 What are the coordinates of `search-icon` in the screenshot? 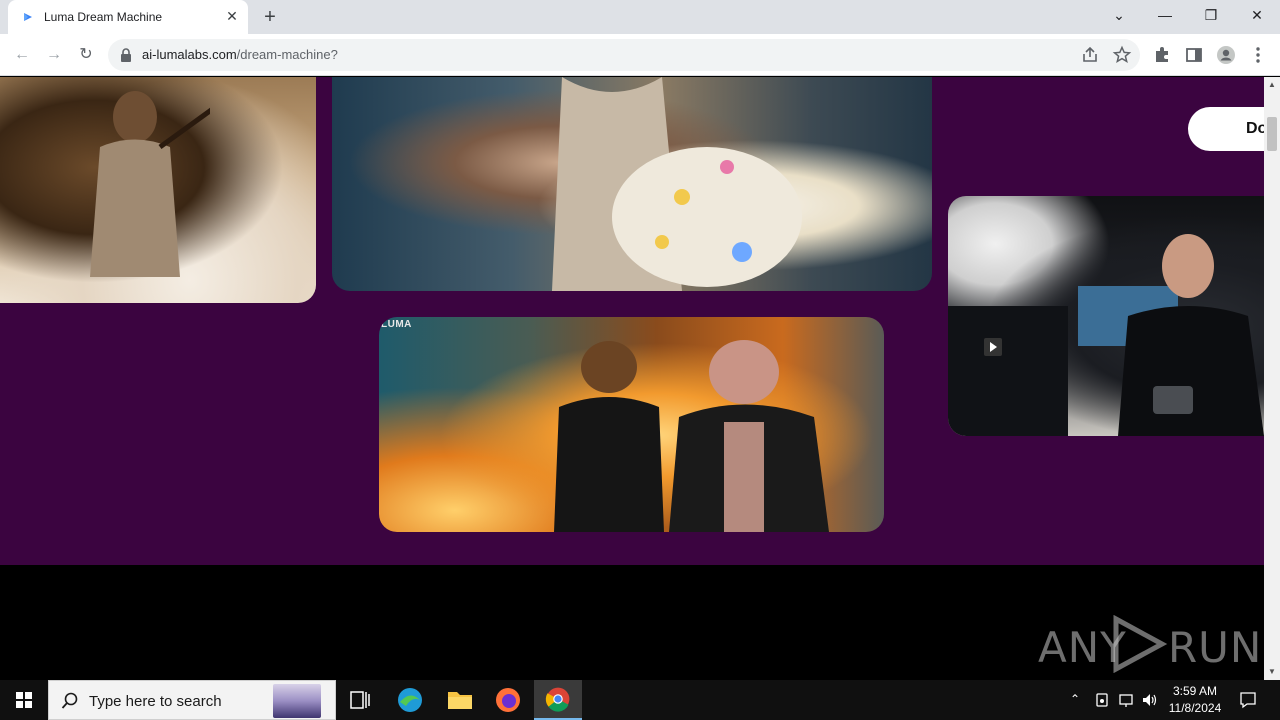 It's located at (69, 700).